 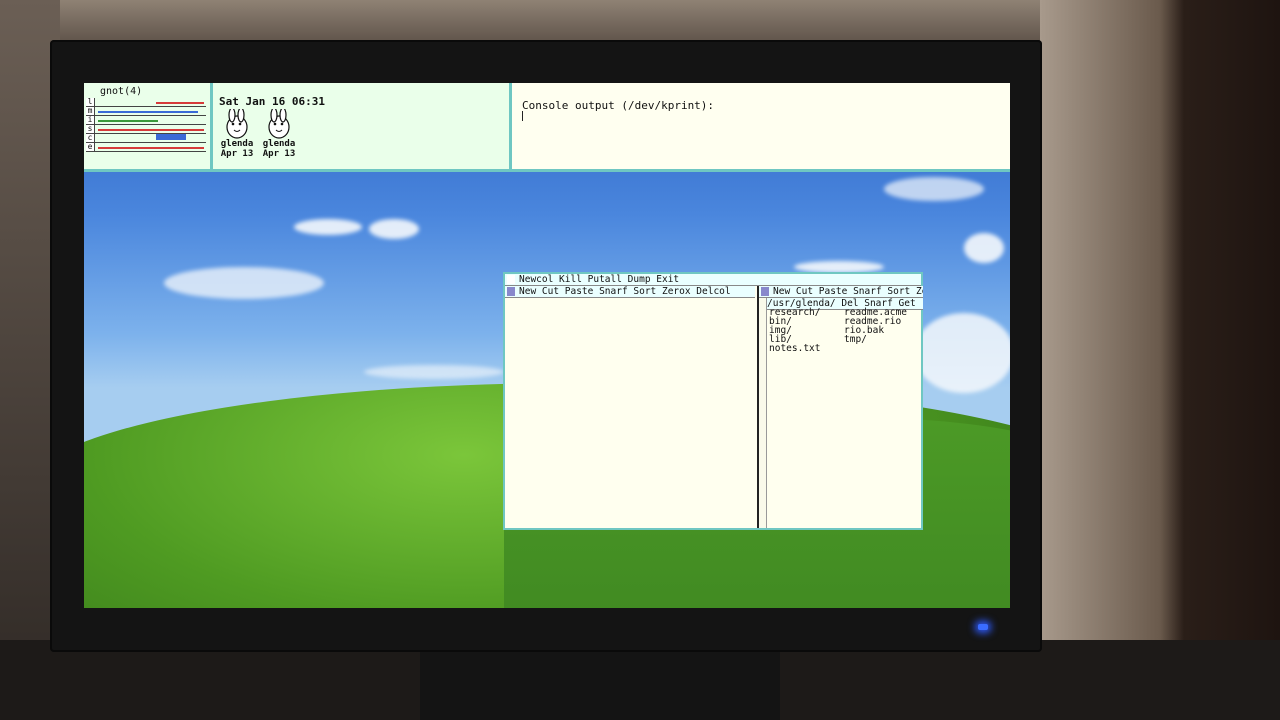 I want to click on acme-column-left: New Cut Paste Snarf Sort Zerox Delcol, so click(x=630, y=407).